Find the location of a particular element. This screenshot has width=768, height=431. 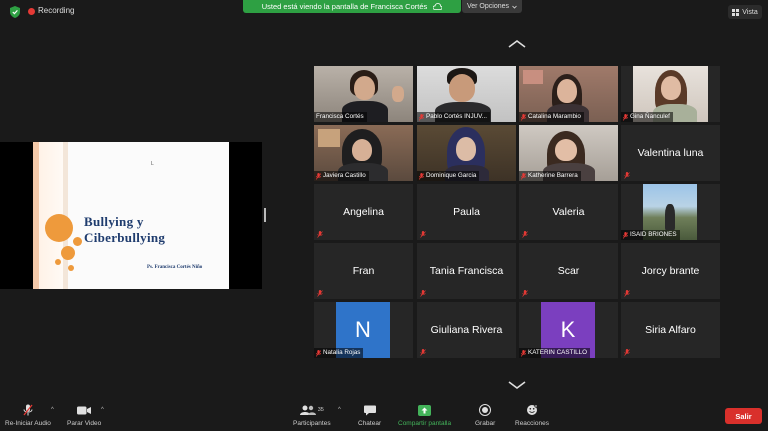

participant-tile: ISAID BRIONES is located at coordinates (670, 212).